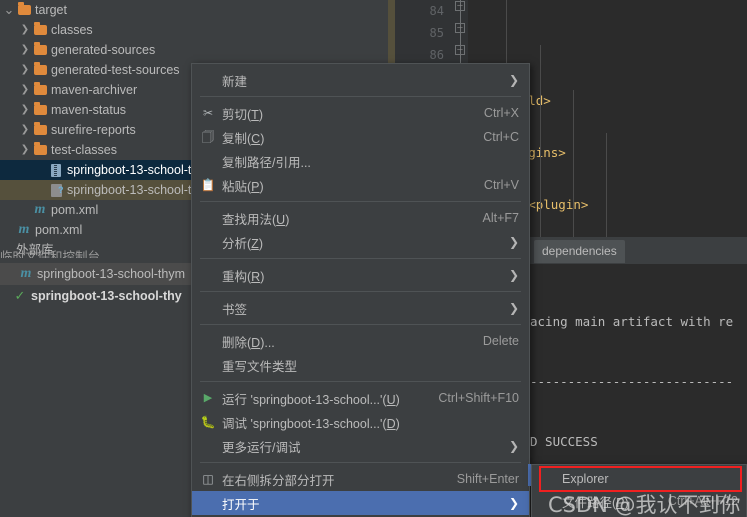 The width and height of the screenshot is (747, 517). Describe the element at coordinates (585, 479) in the screenshot. I see `submenu-item-label: Explorer` at that location.